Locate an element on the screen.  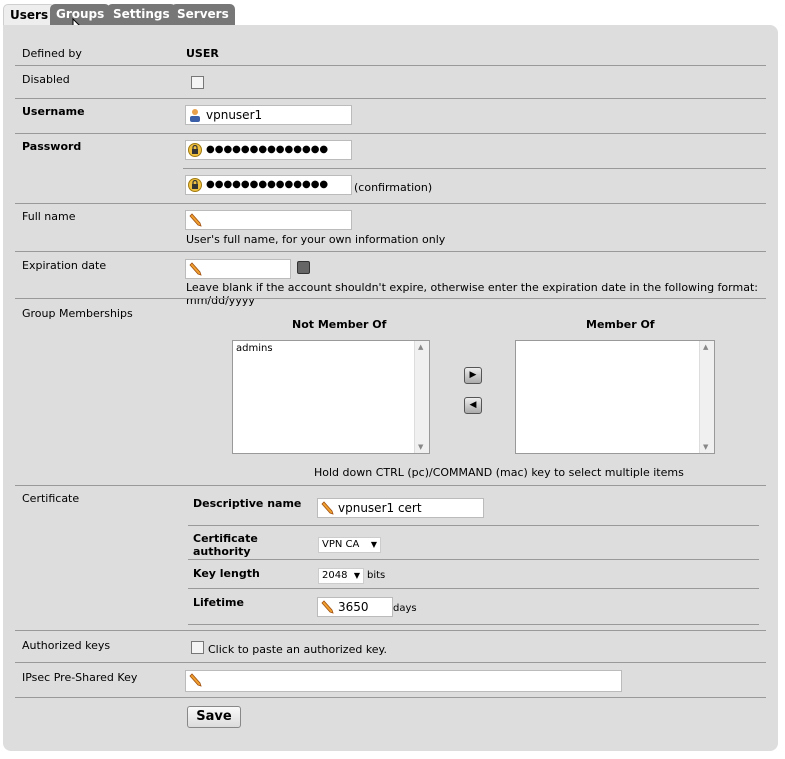
key-length-select: 2048 ▼ is located at coordinates (341, 576).